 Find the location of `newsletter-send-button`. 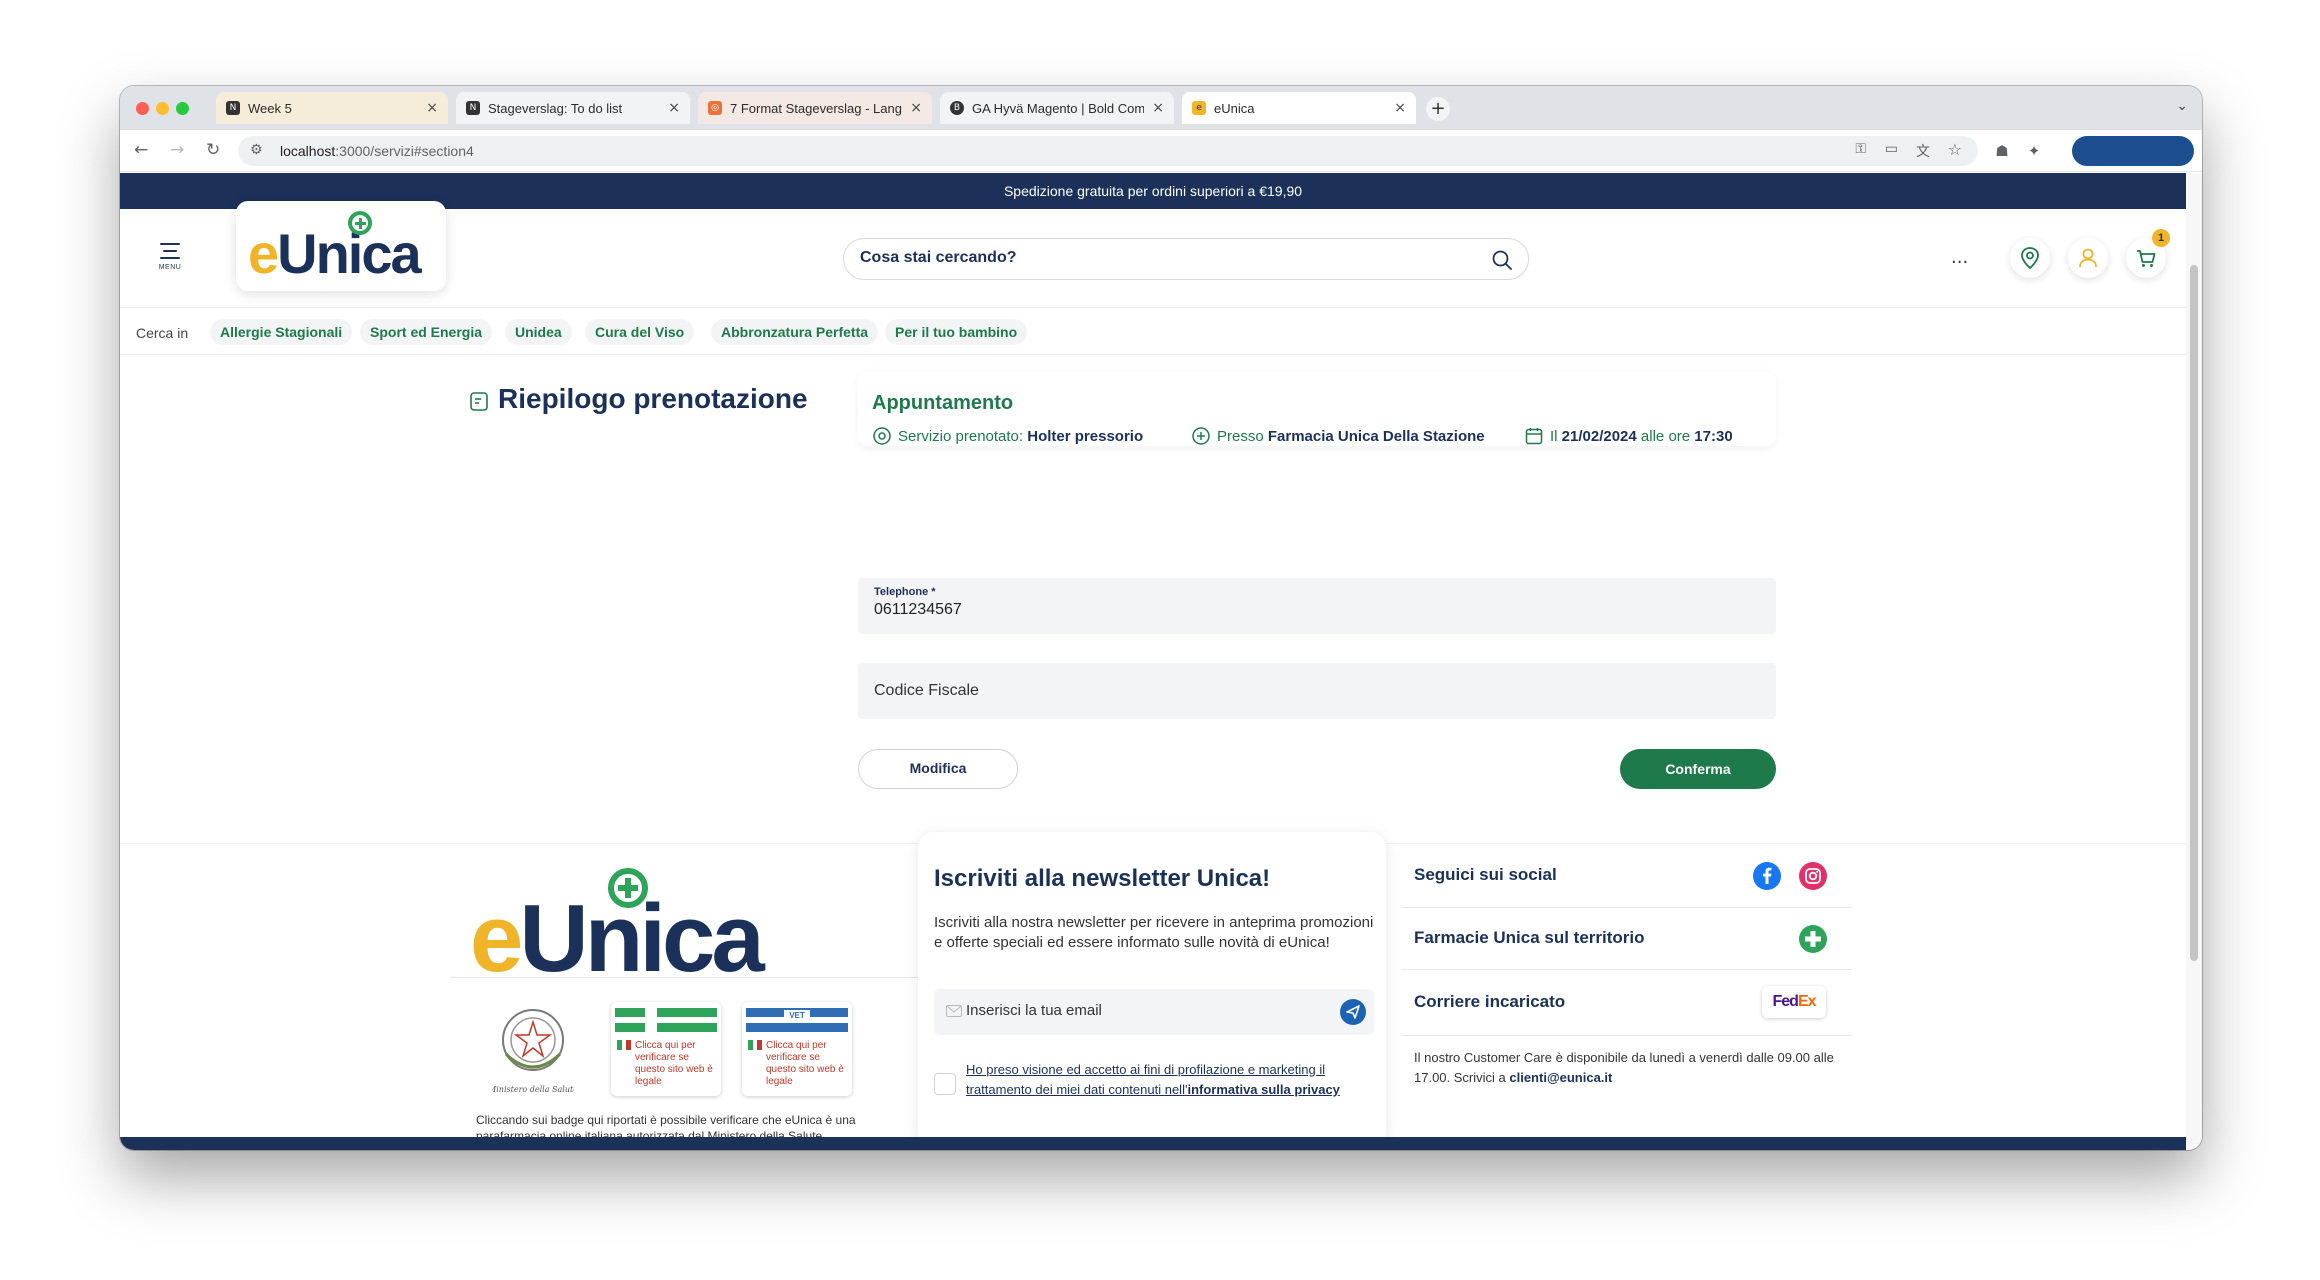

newsletter-send-button is located at coordinates (1353, 1012).